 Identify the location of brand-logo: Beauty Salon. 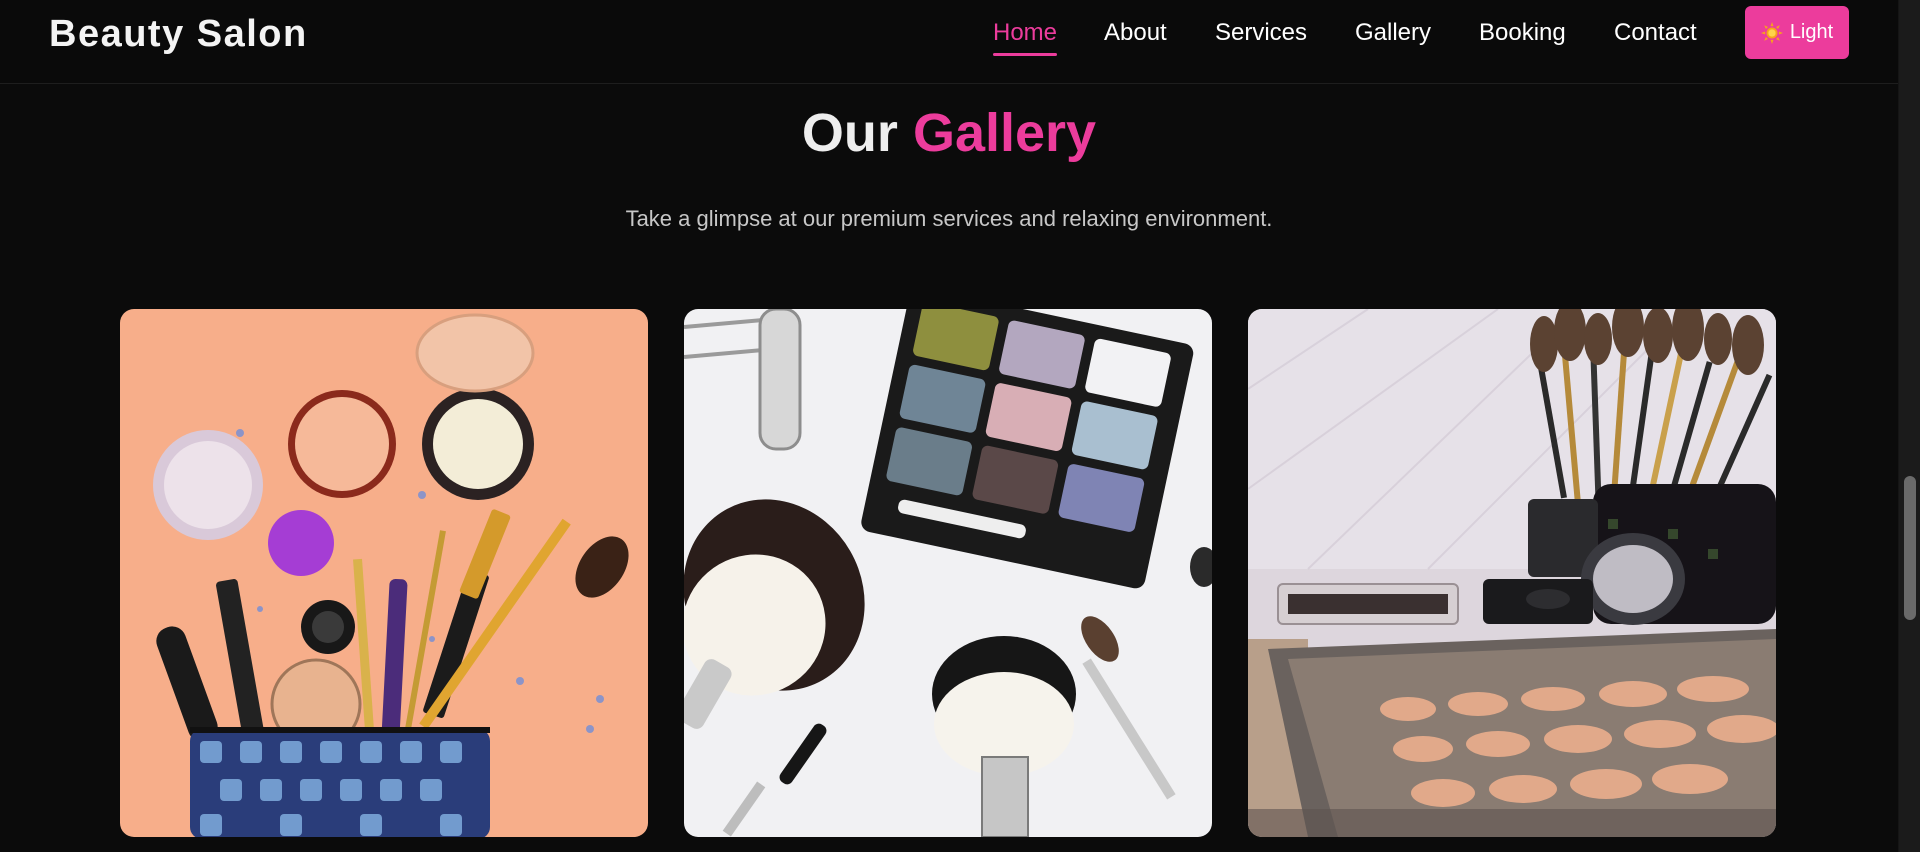
(178, 34).